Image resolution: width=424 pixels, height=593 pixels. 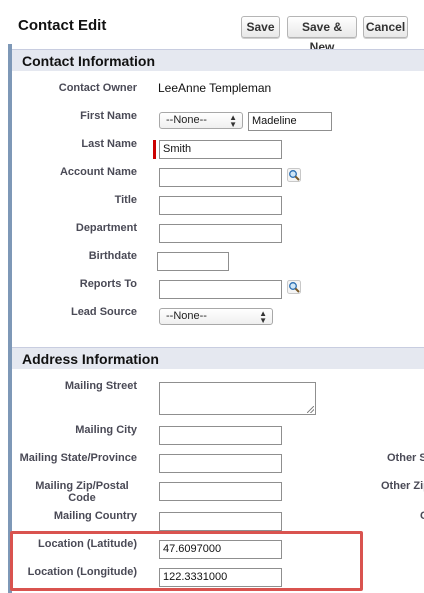 What do you see at coordinates (220, 149) in the screenshot?
I see `last-name-input: Smith` at bounding box center [220, 149].